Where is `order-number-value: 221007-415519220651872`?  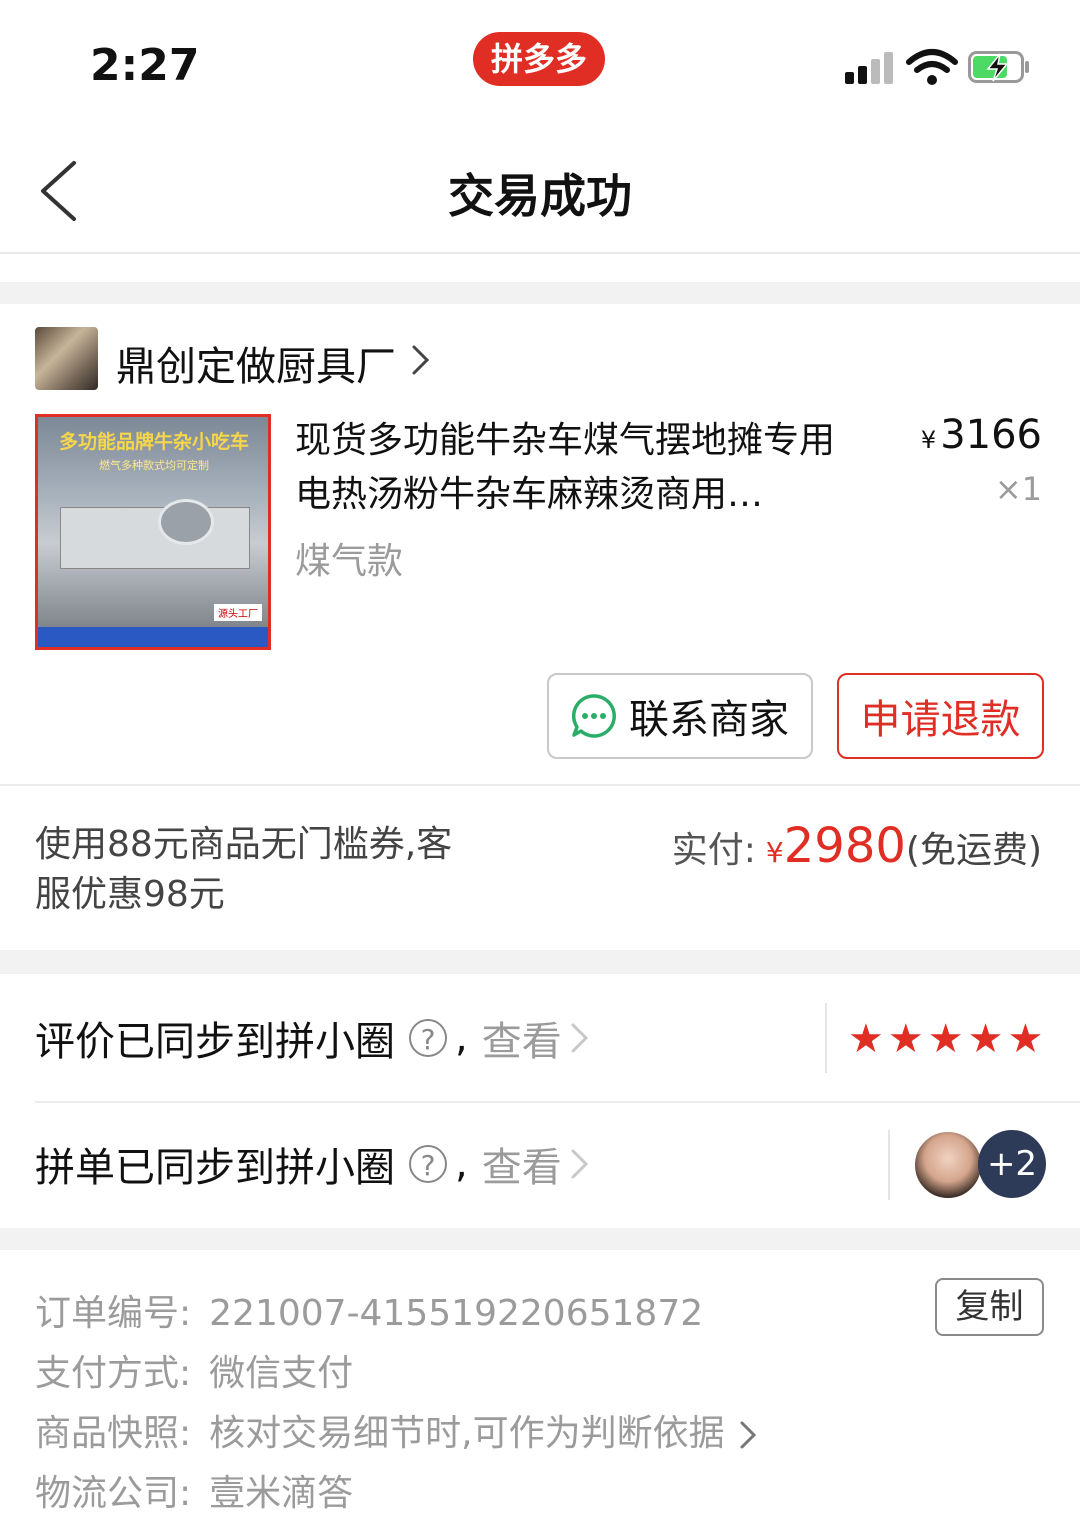
order-number-value: 221007-415519220651872 is located at coordinates (456, 1313).